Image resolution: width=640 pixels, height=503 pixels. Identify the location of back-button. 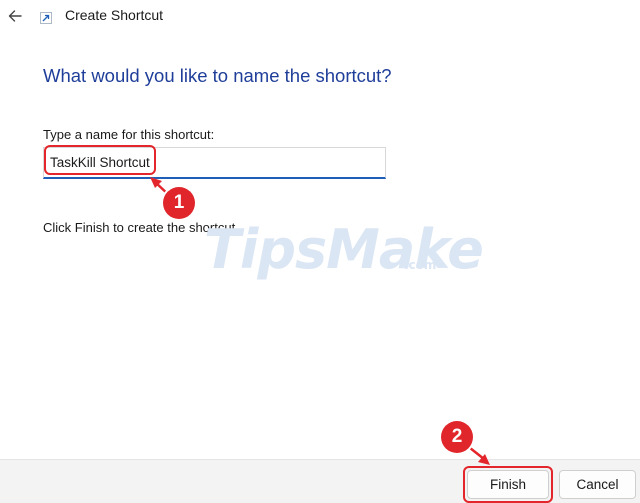
(15, 16).